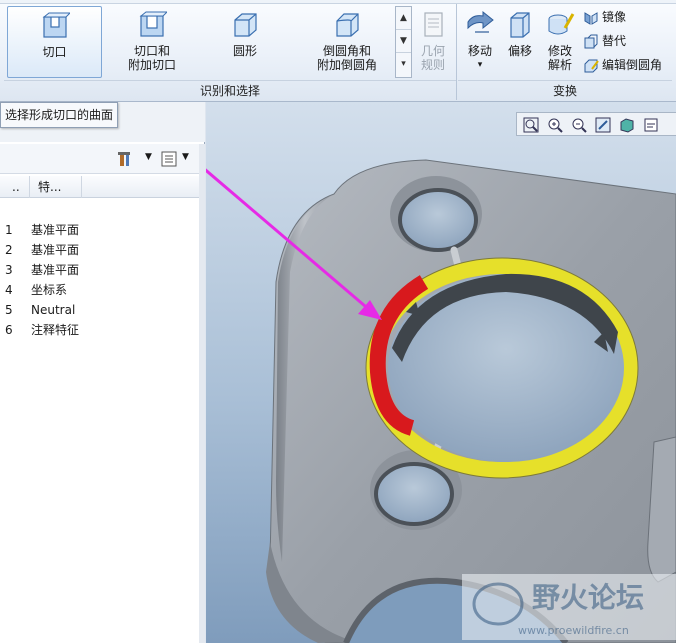  Describe the element at coordinates (244, 51) in the screenshot. I see `round-label: 圆形` at that location.